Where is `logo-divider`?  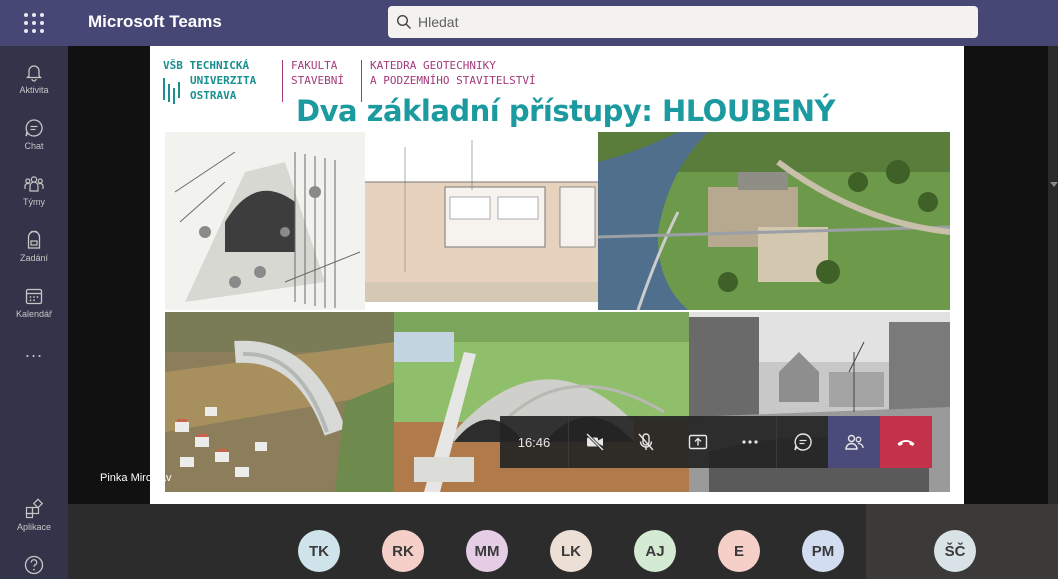
logo-divider is located at coordinates (282, 81).